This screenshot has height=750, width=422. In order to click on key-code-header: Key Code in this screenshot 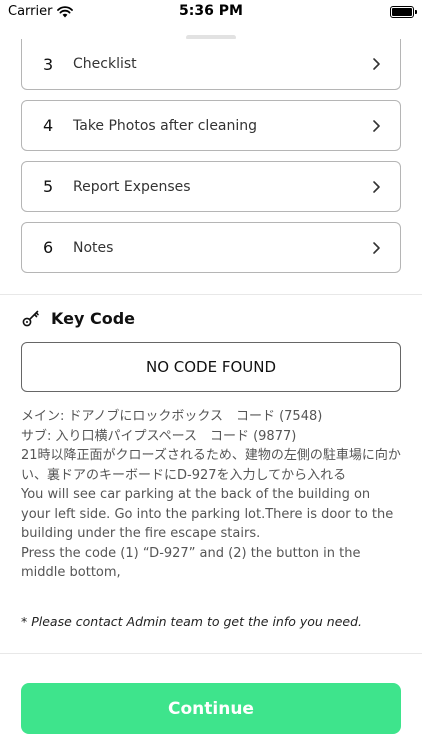, I will do `click(78, 318)`.